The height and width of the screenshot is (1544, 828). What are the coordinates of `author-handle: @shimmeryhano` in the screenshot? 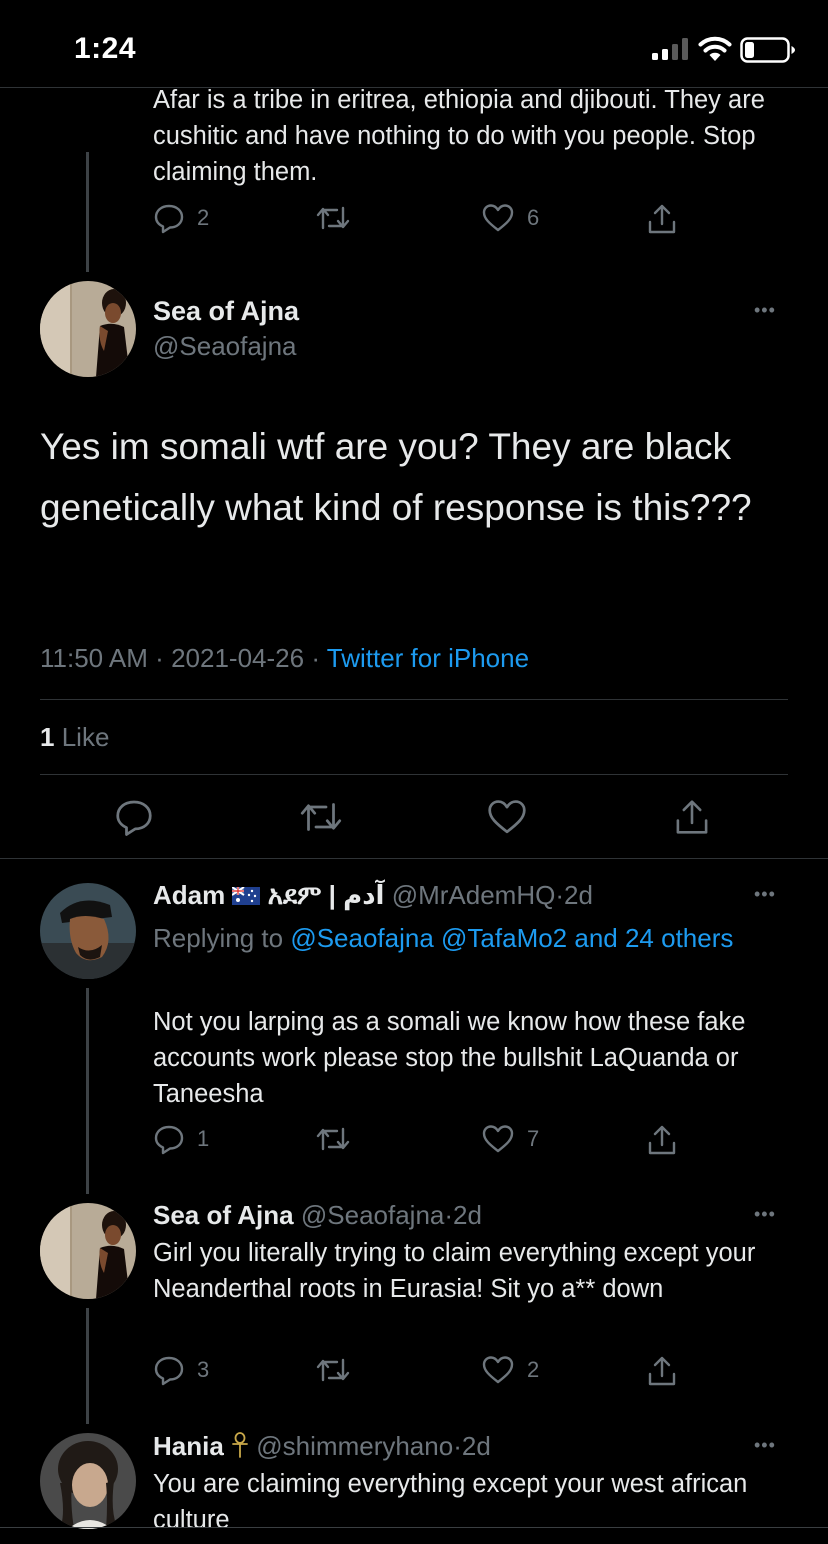 It's located at (354, 1446).